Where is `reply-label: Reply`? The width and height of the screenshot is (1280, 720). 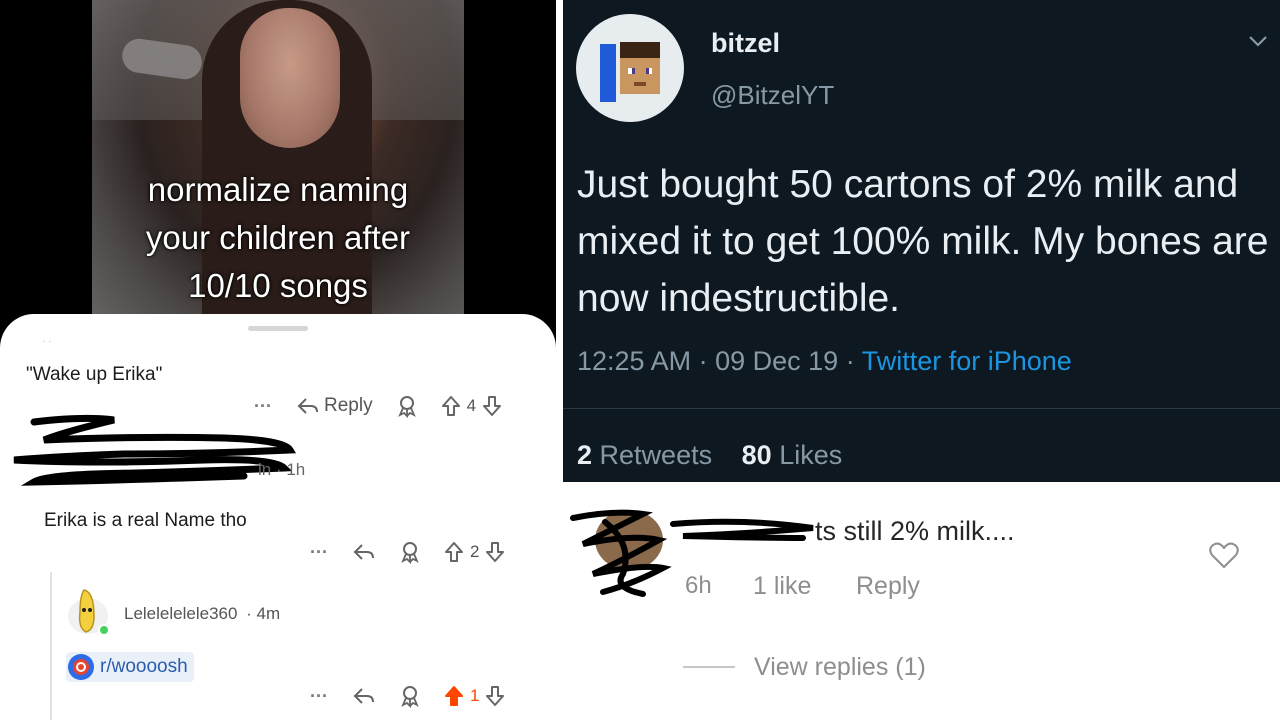
reply-label: Reply is located at coordinates (348, 405).